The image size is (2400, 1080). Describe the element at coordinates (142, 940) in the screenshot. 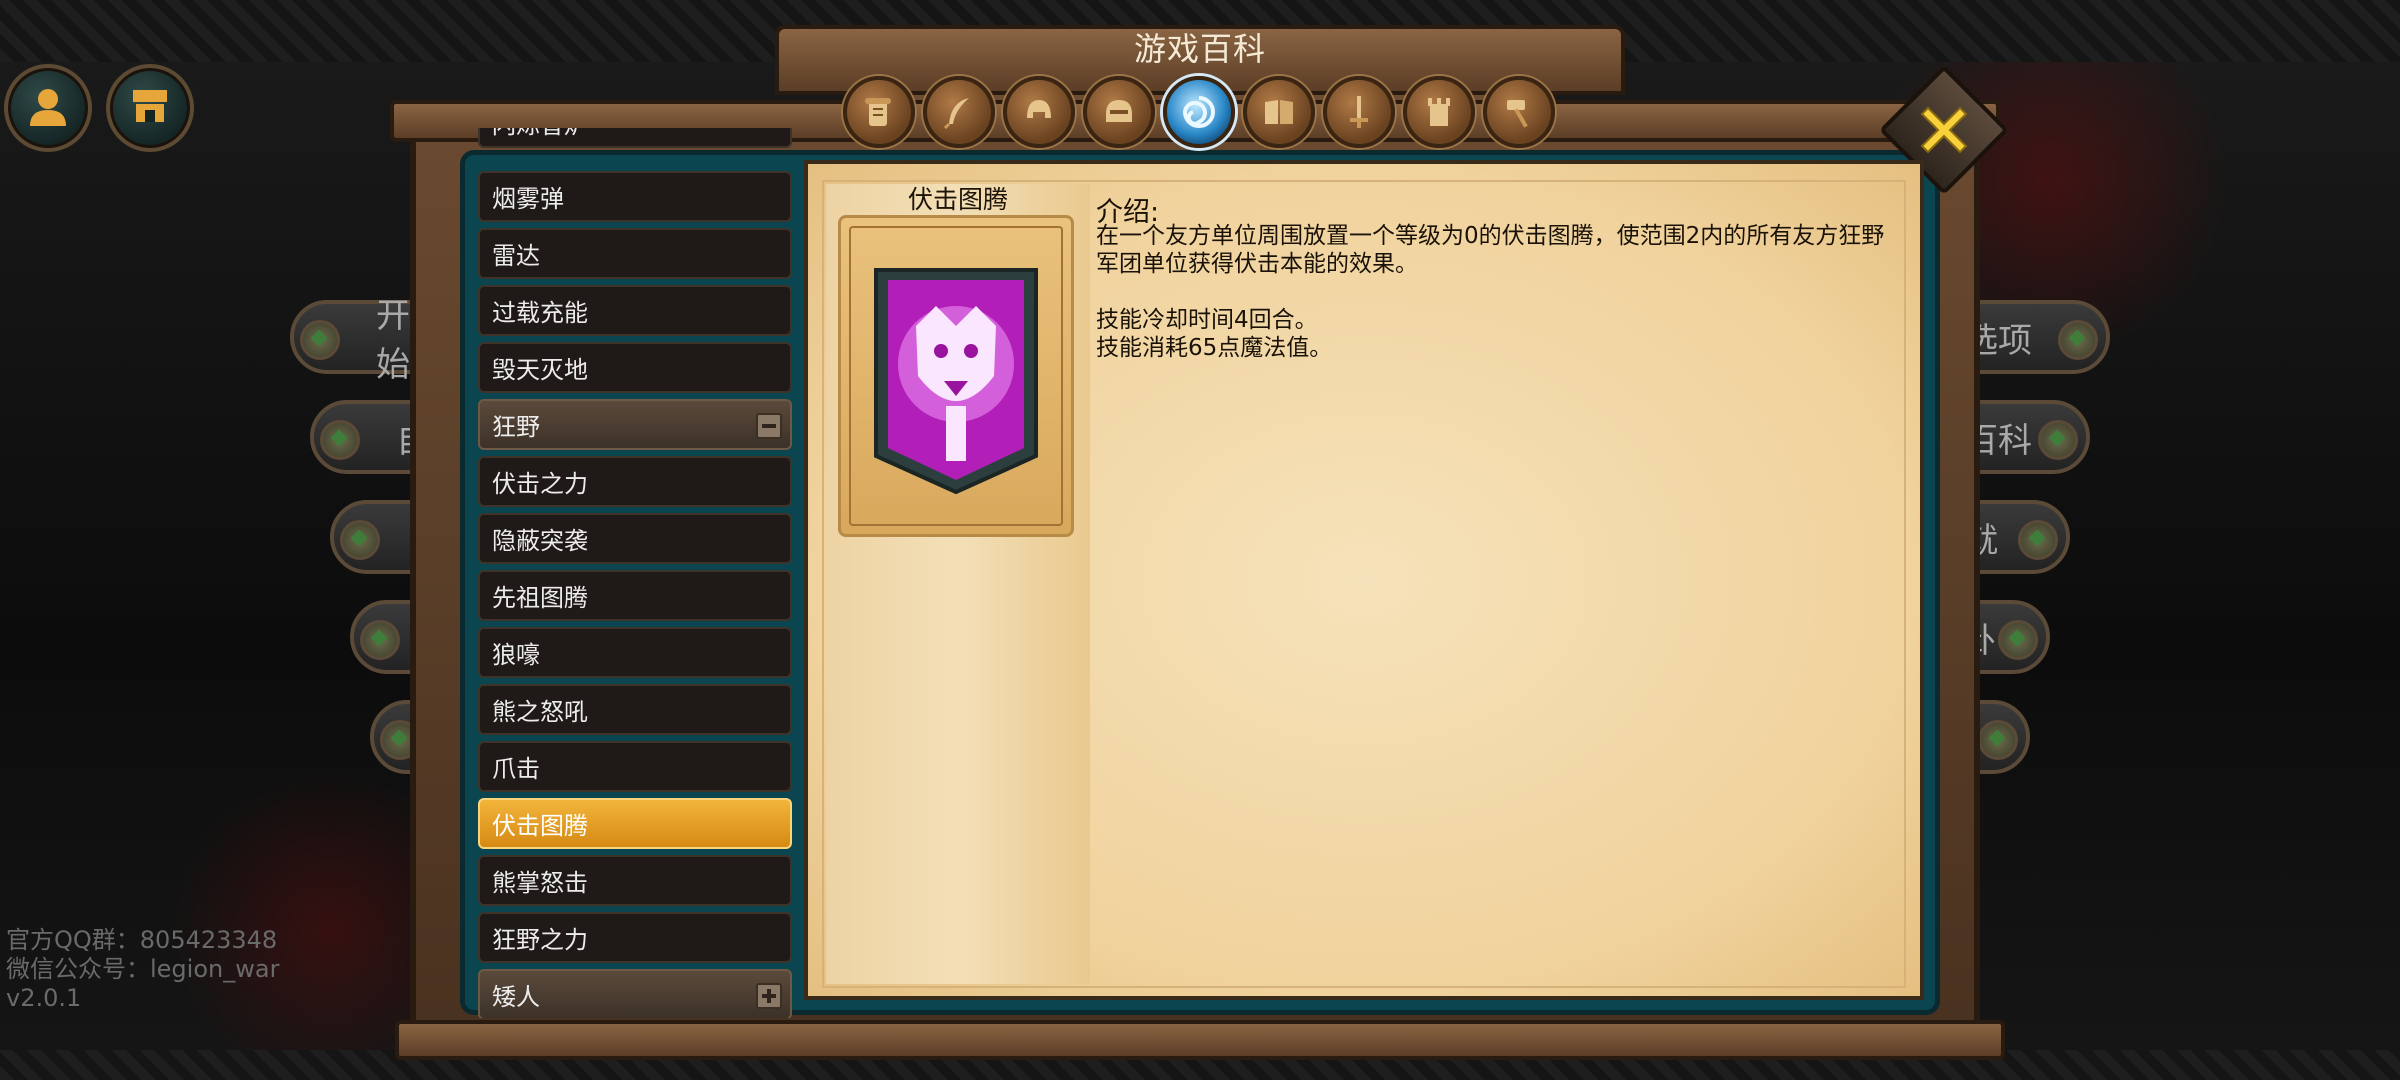

I see `qq-group-text: 官方QQ群：805423348` at that location.